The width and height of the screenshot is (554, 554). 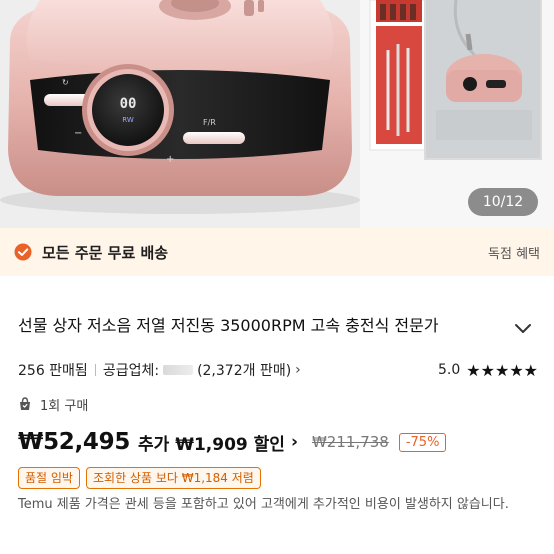 I want to click on product-title: 선물 상자 저소음 저열 저진동 35000RPM 고속 충전식 전문가, so click(x=228, y=325).